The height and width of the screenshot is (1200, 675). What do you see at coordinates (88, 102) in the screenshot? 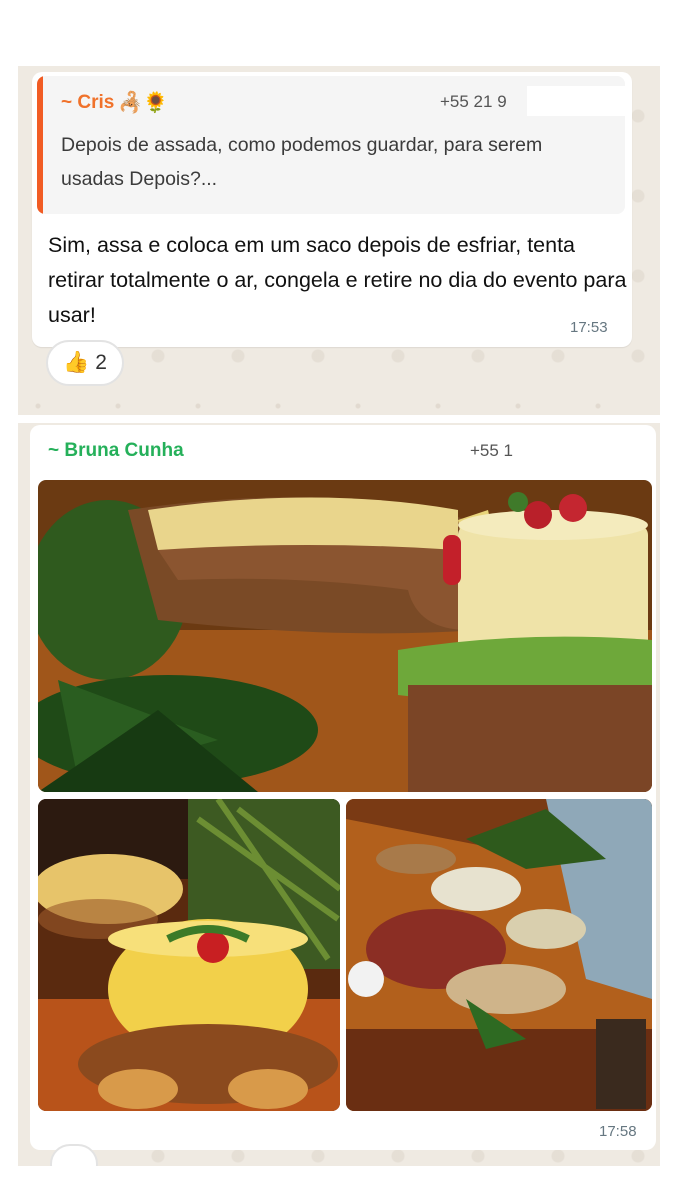
I see `quote-author-name: ~ Cris` at bounding box center [88, 102].